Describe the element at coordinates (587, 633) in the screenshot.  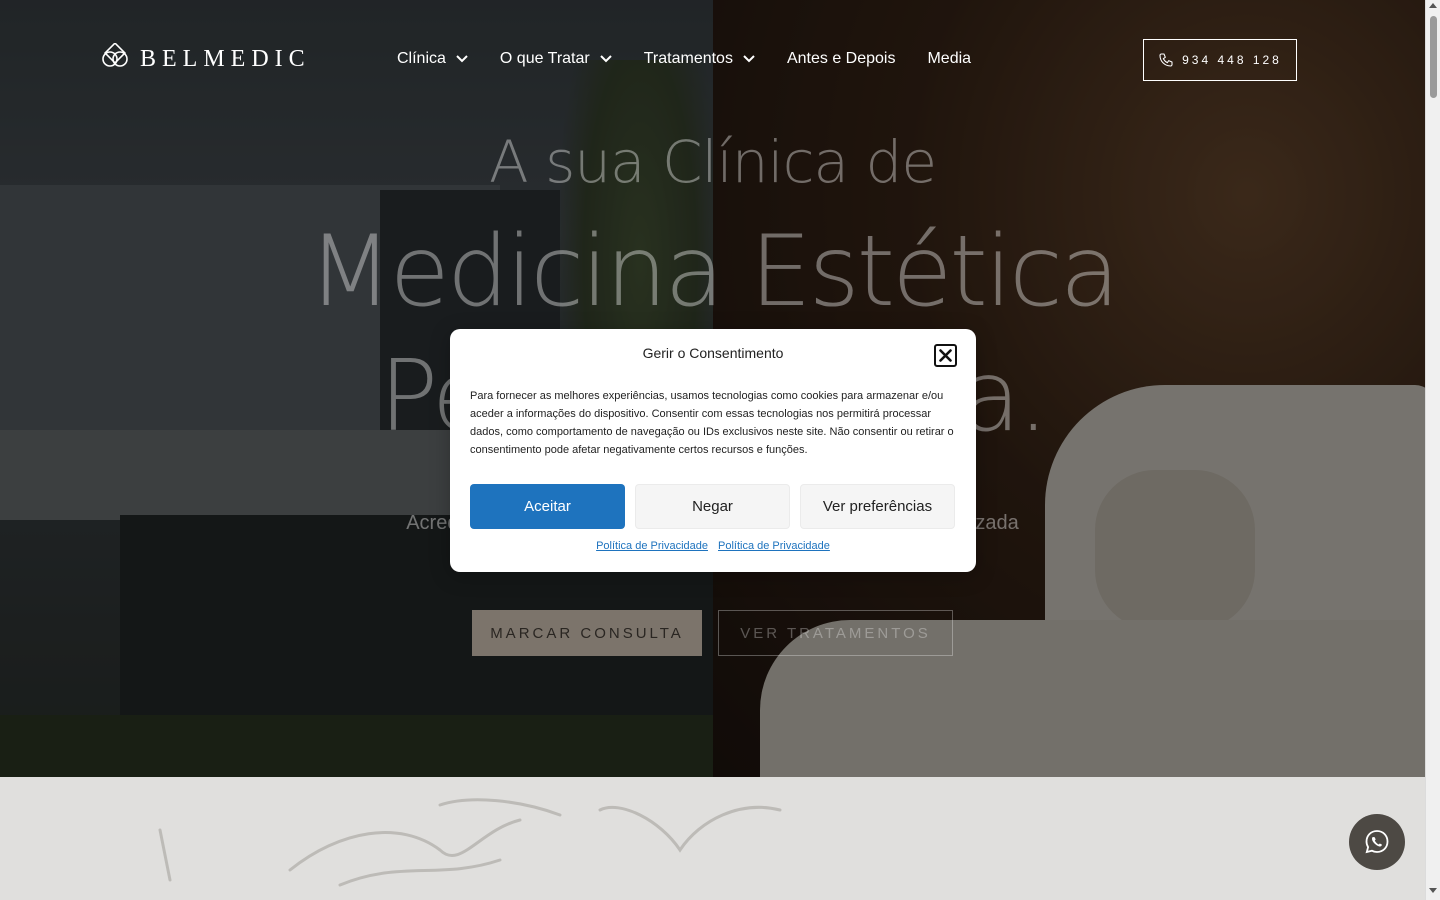
I see `book-appointment-button: MARCAR CONSULTA` at that location.